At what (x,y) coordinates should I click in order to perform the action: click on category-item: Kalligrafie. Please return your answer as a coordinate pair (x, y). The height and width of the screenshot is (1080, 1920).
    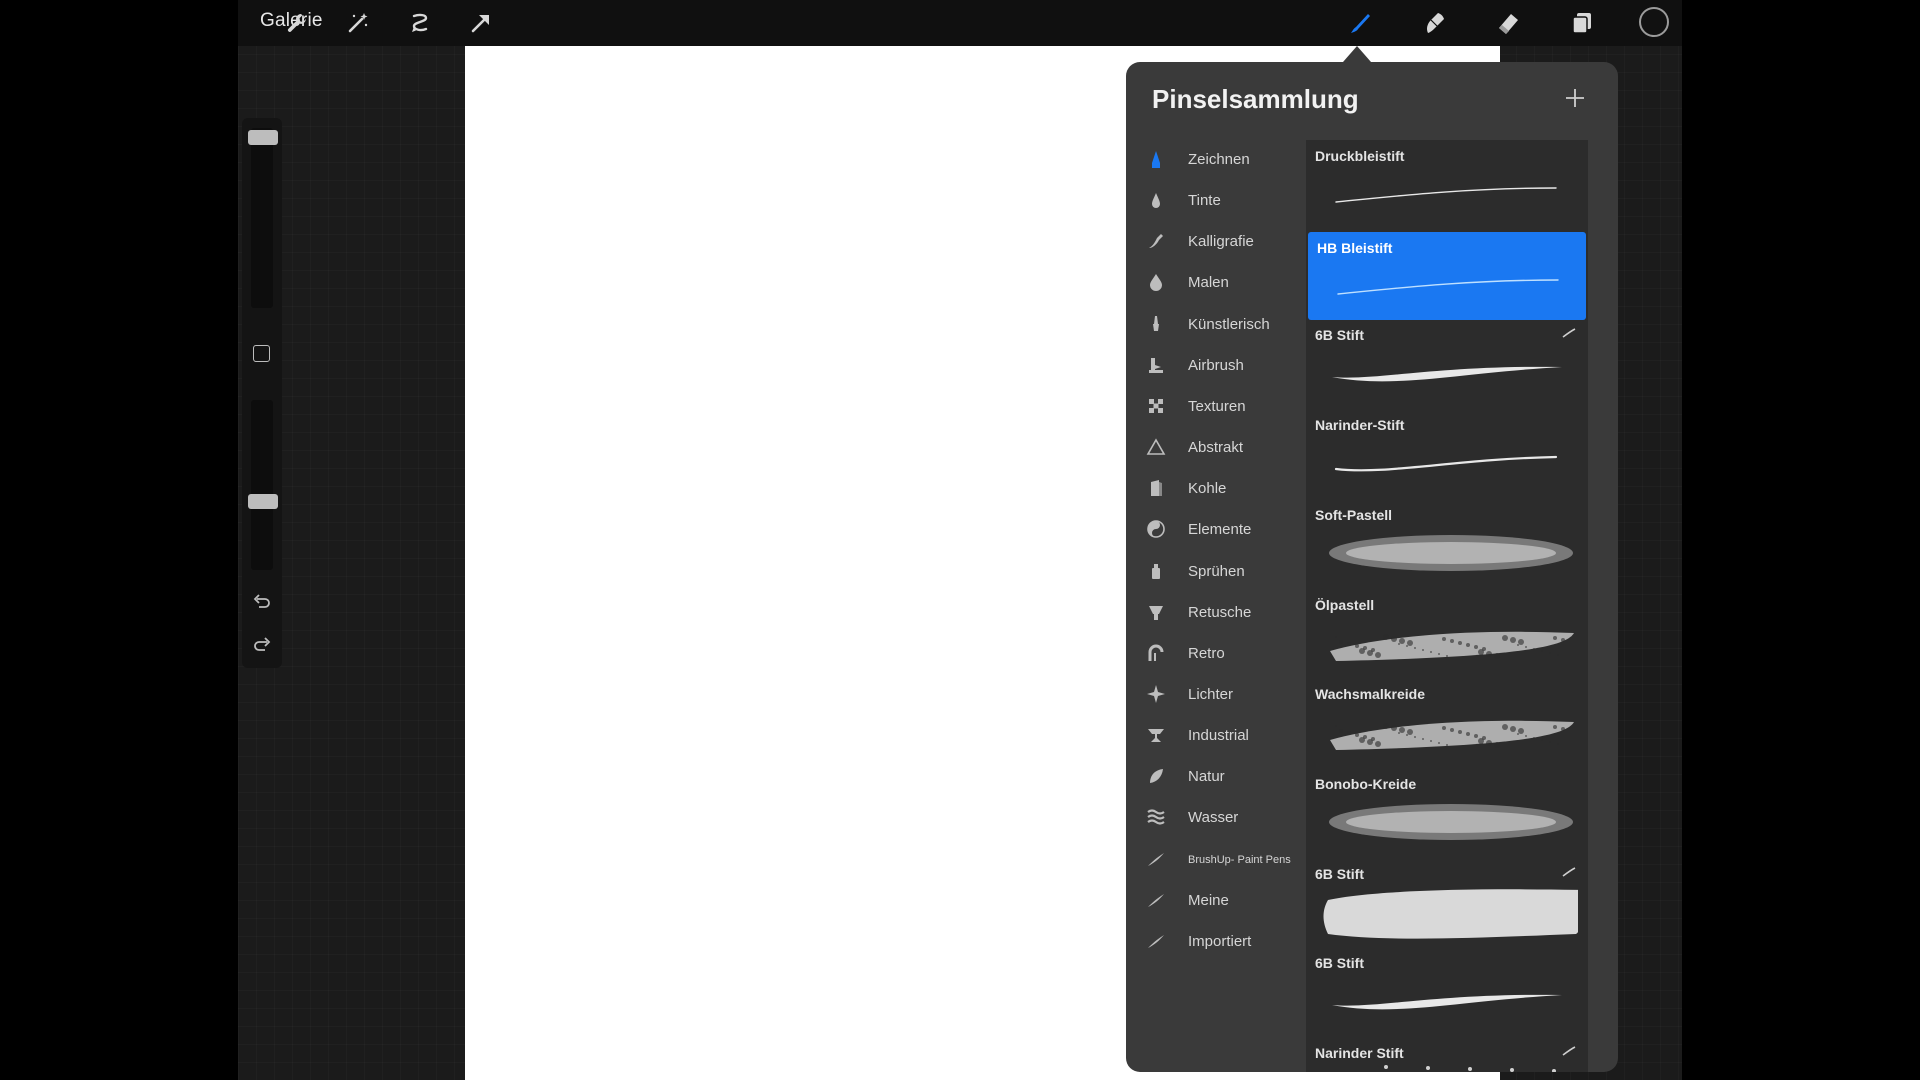
    Looking at the image, I should click on (1221, 242).